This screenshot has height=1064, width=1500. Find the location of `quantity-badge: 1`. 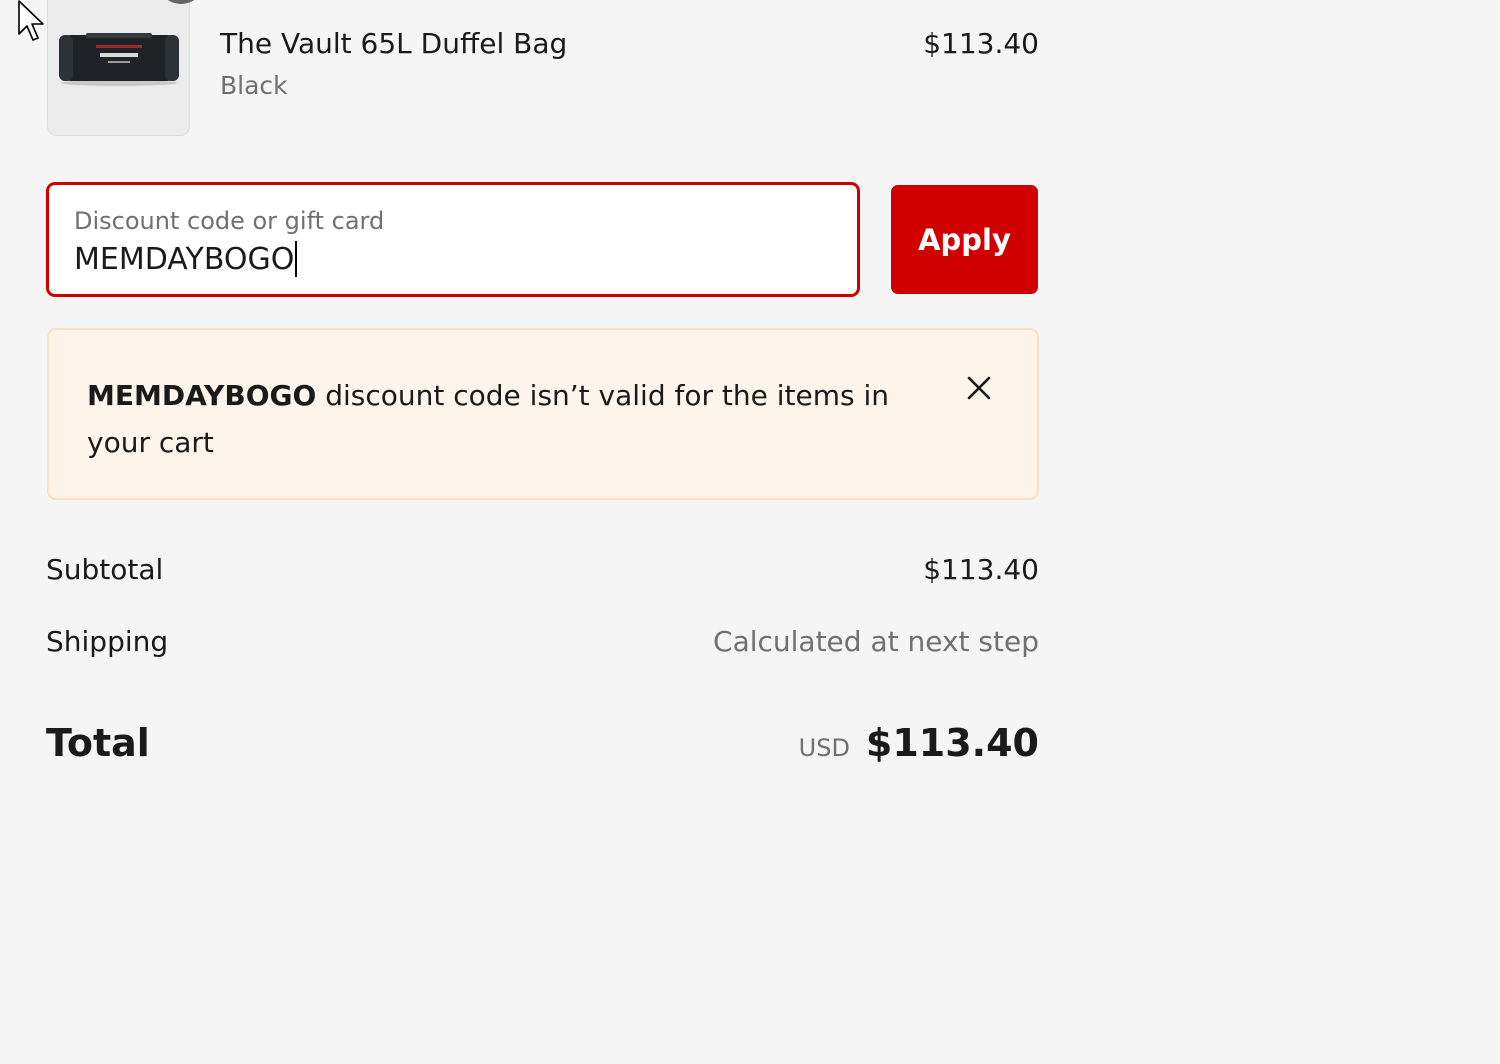

quantity-badge: 1 is located at coordinates (181, 2).